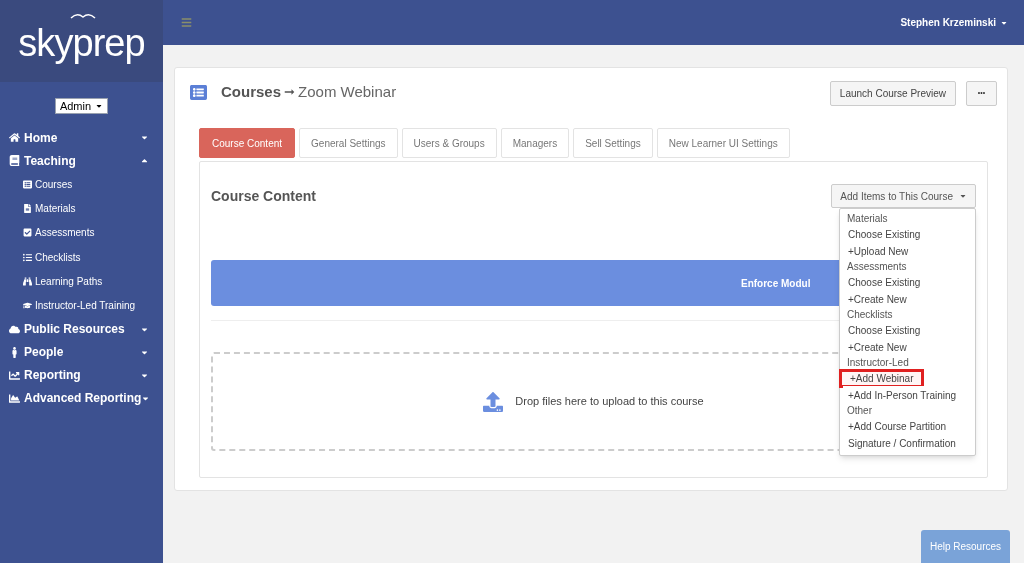 Image resolution: width=1024 pixels, height=563 pixels. Describe the element at coordinates (882, 378) in the screenshot. I see `menu-item: +Add Webinar` at that location.